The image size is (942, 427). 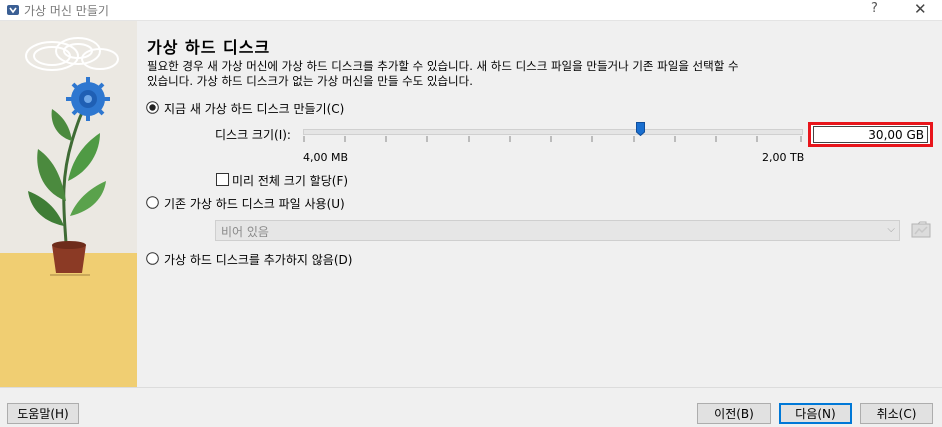 I want to click on existing-disk-combo: 비어 있음 ⌵, so click(x=557, y=230).